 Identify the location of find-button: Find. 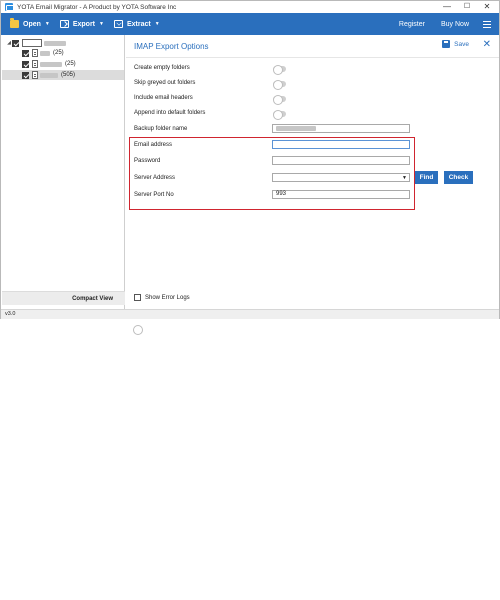
(426, 177).